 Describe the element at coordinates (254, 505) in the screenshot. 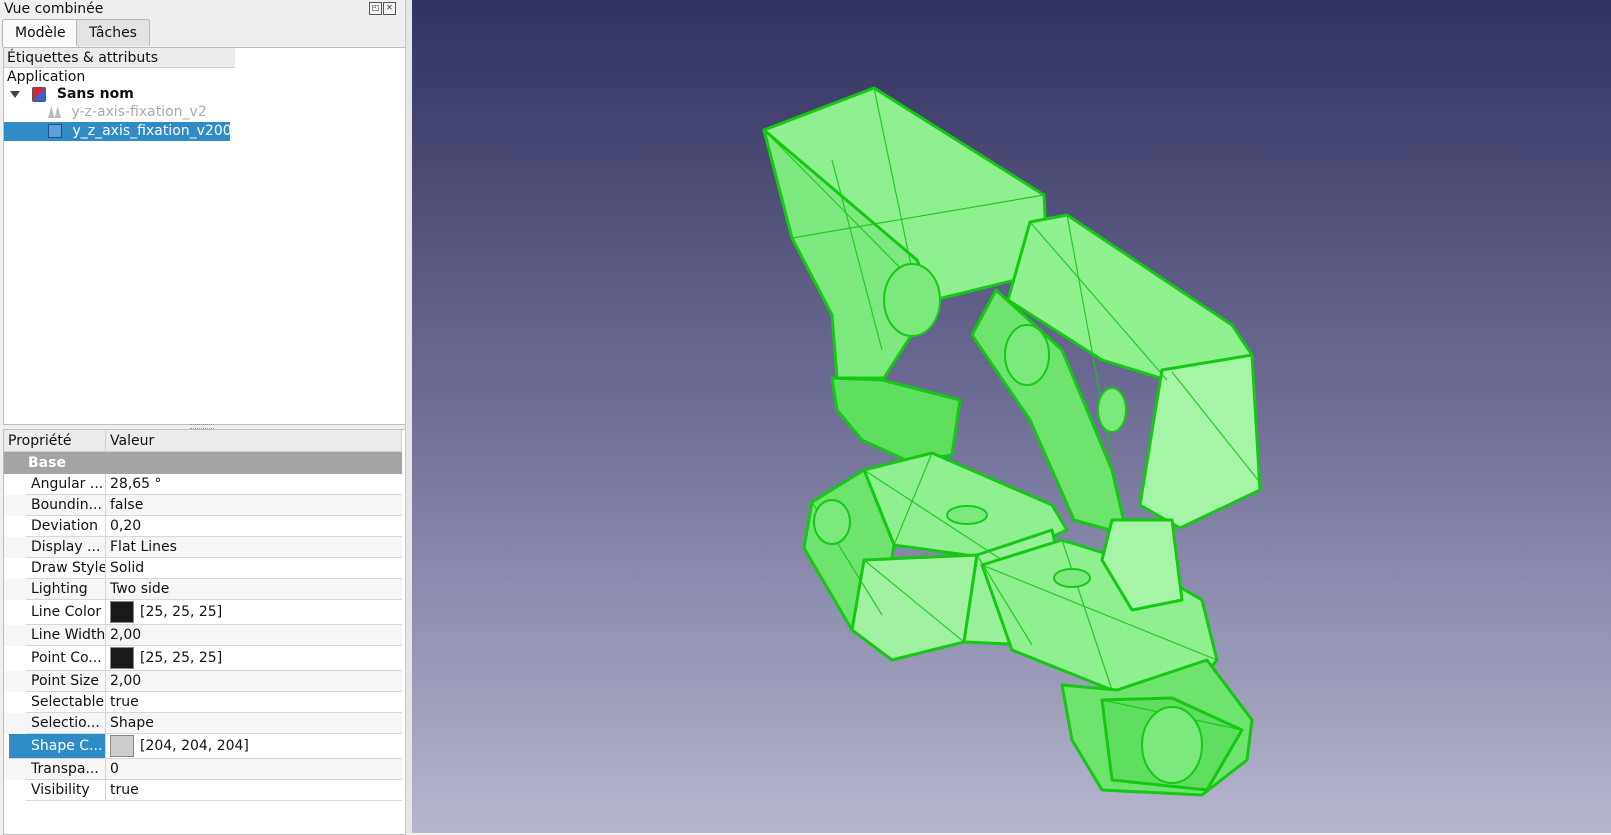

I see `property-value: false` at that location.